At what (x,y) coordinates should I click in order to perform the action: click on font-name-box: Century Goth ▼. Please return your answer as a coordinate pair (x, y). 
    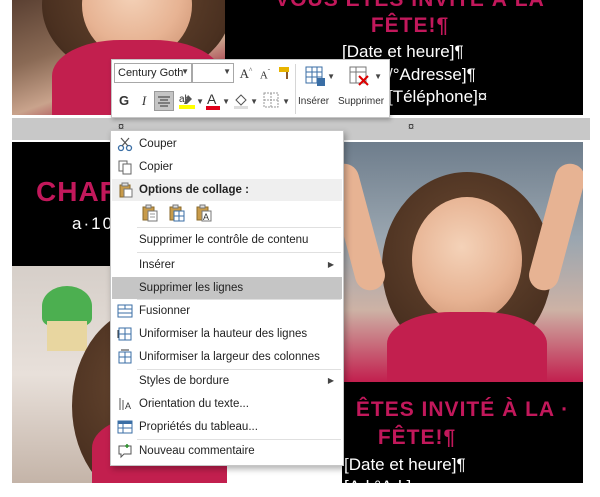
    Looking at the image, I should click on (153, 73).